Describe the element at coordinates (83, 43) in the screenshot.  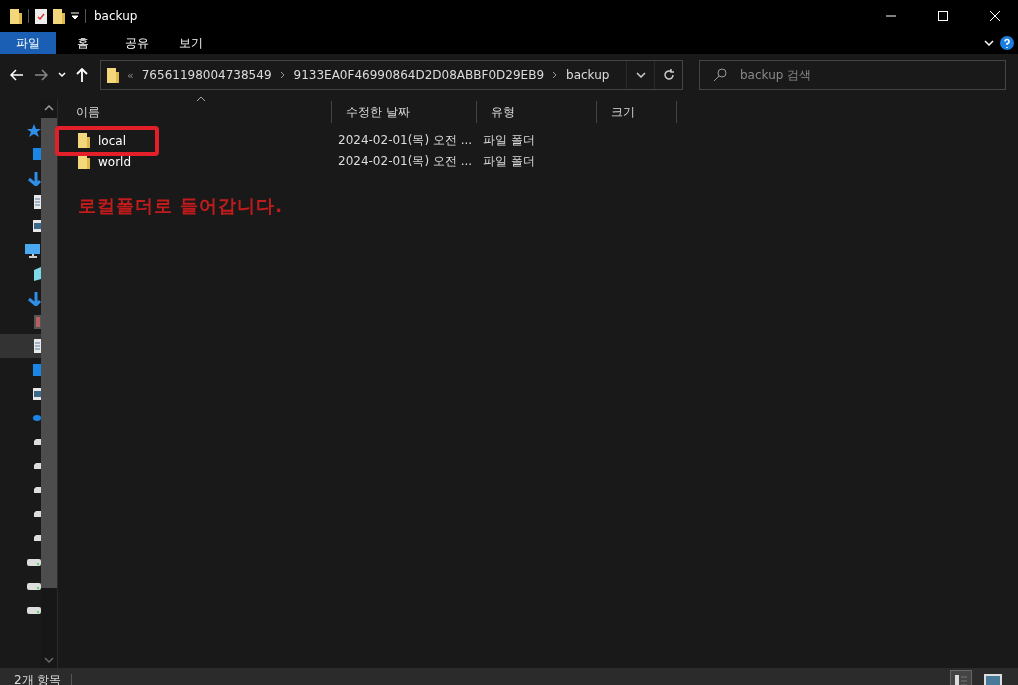
I see `ribbon-tab: 홈` at that location.